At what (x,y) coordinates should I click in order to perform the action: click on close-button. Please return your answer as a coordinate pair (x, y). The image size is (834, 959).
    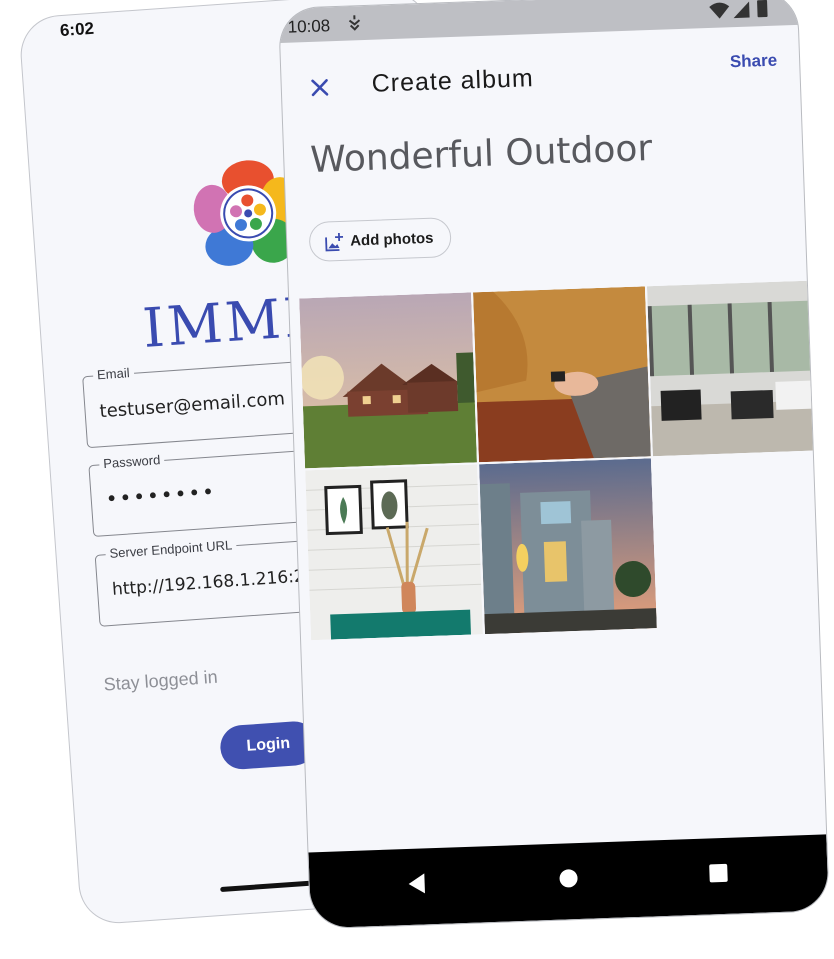
    Looking at the image, I should click on (319, 87).